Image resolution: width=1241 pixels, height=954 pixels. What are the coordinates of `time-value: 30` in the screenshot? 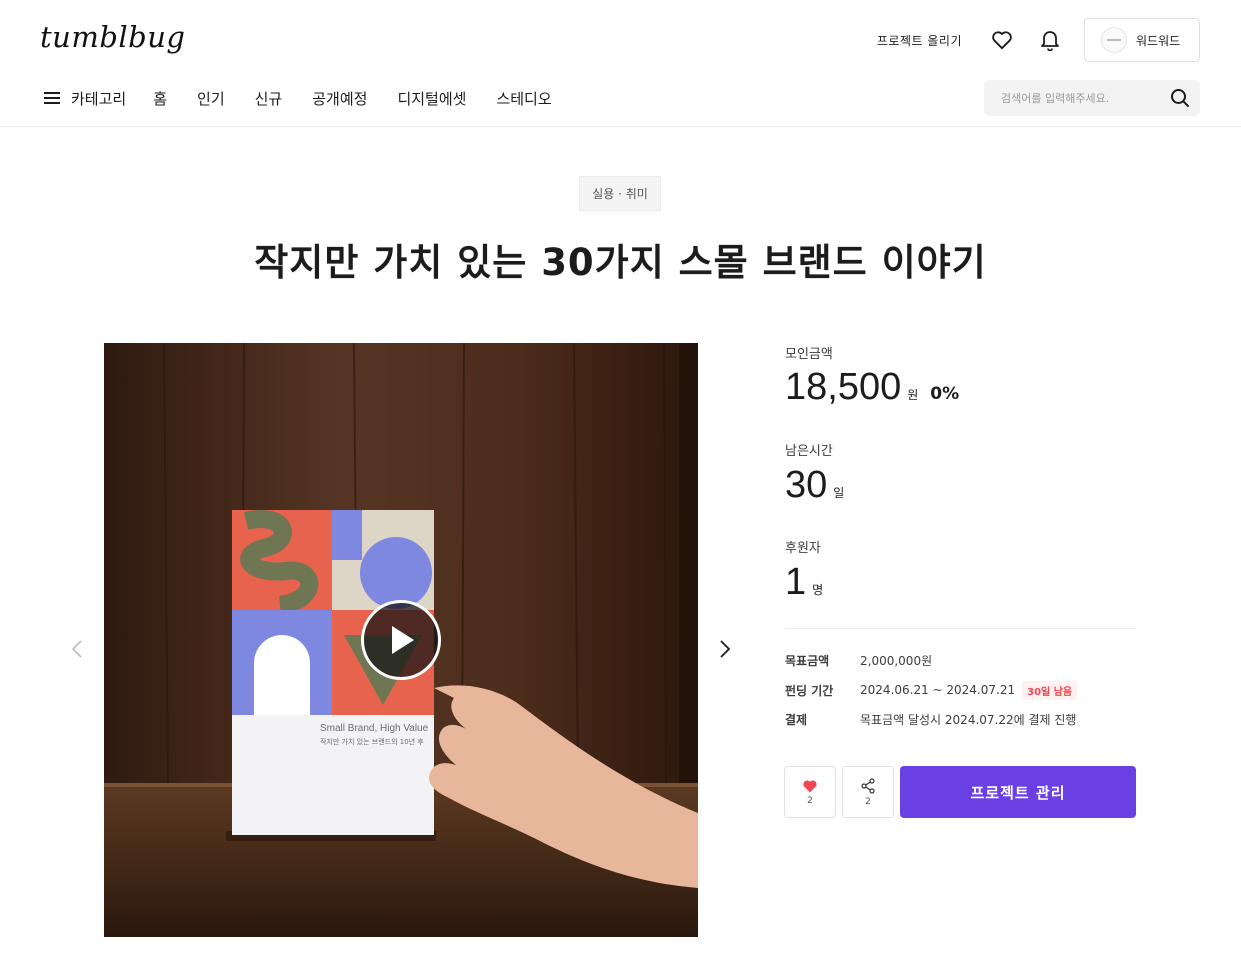 It's located at (806, 485).